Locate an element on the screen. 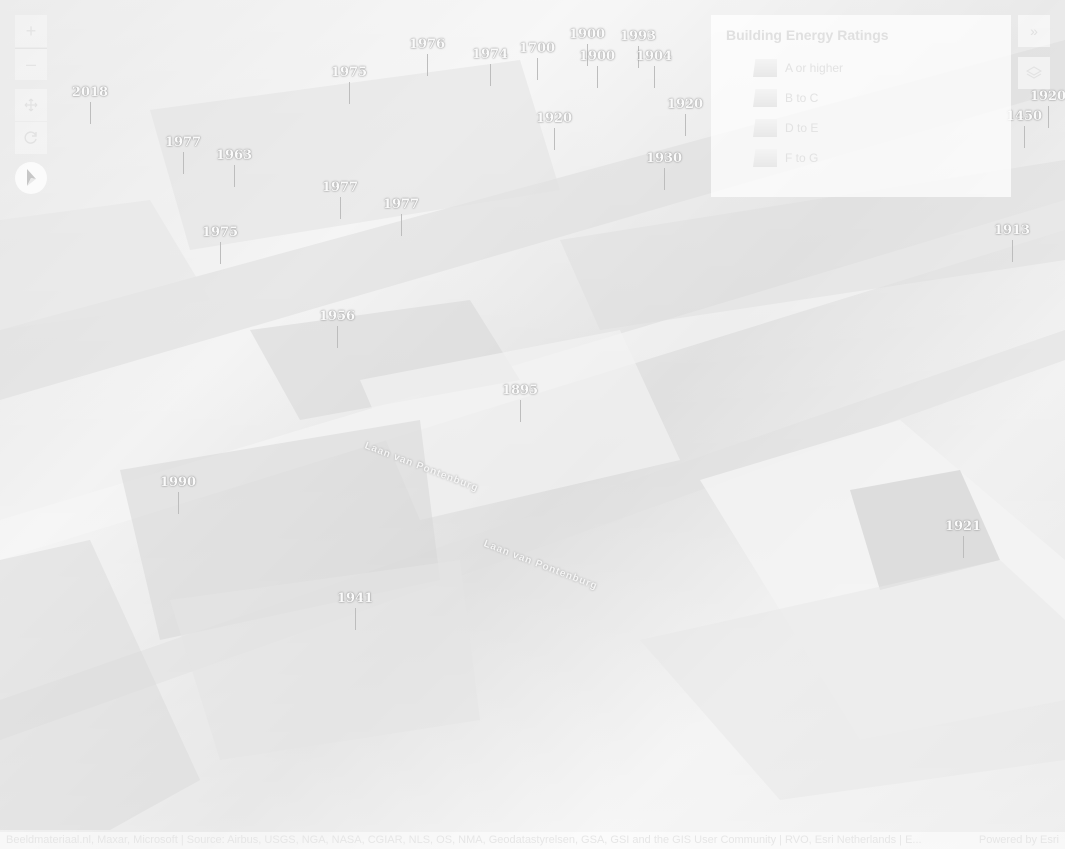 This screenshot has height=849, width=1065. legend-label: F to G is located at coordinates (802, 158).